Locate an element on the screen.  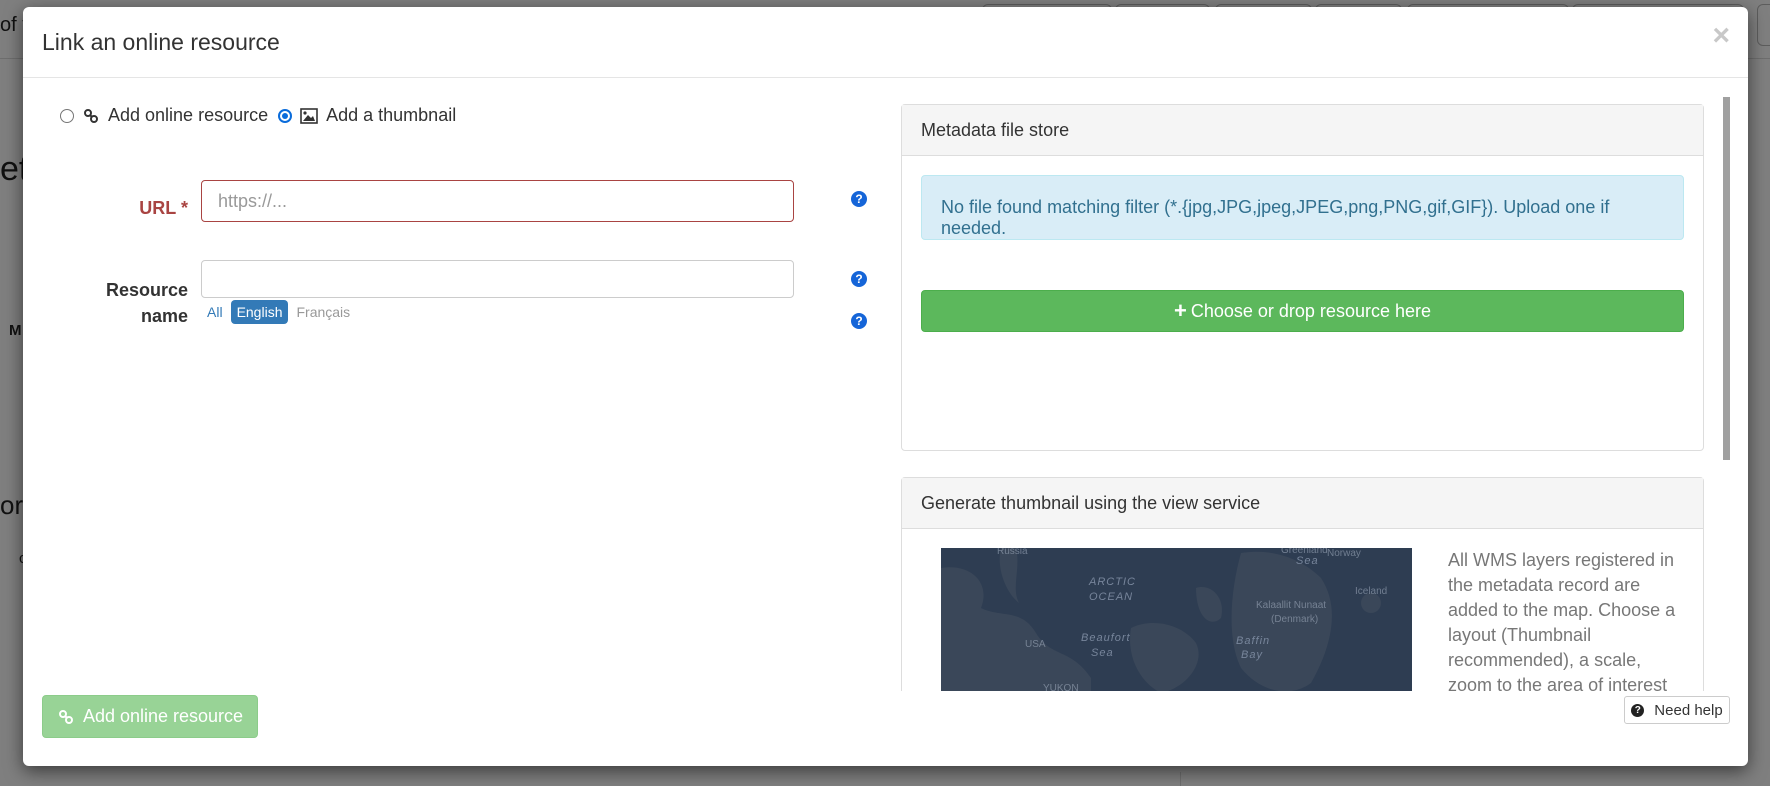
radio-online-resource is located at coordinates (67, 115).